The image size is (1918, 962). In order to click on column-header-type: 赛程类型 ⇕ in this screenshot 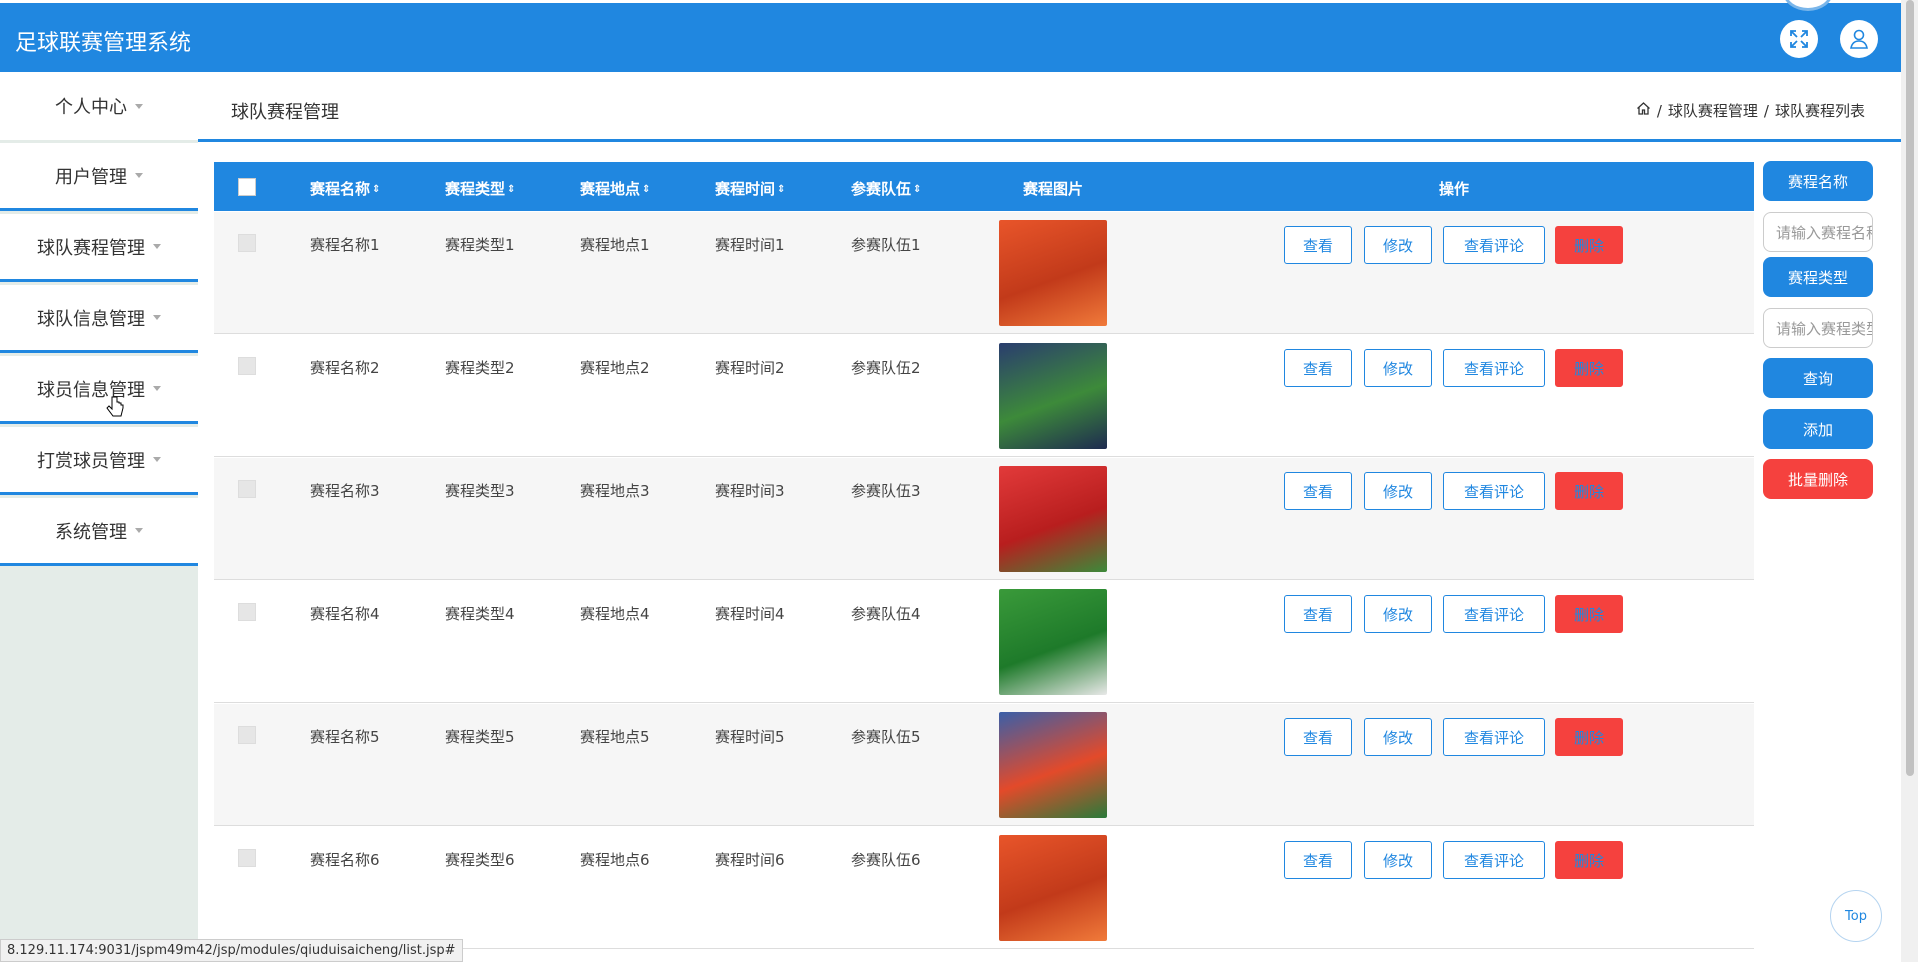, I will do `click(480, 188)`.